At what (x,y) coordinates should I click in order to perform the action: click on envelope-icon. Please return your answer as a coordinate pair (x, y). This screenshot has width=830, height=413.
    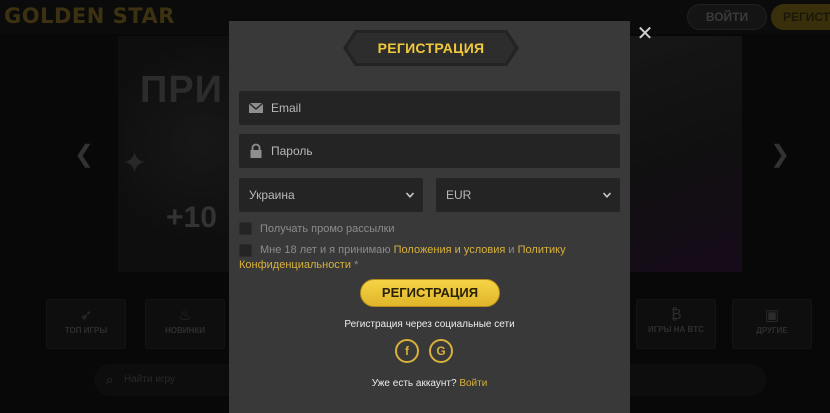
    Looking at the image, I should click on (256, 107).